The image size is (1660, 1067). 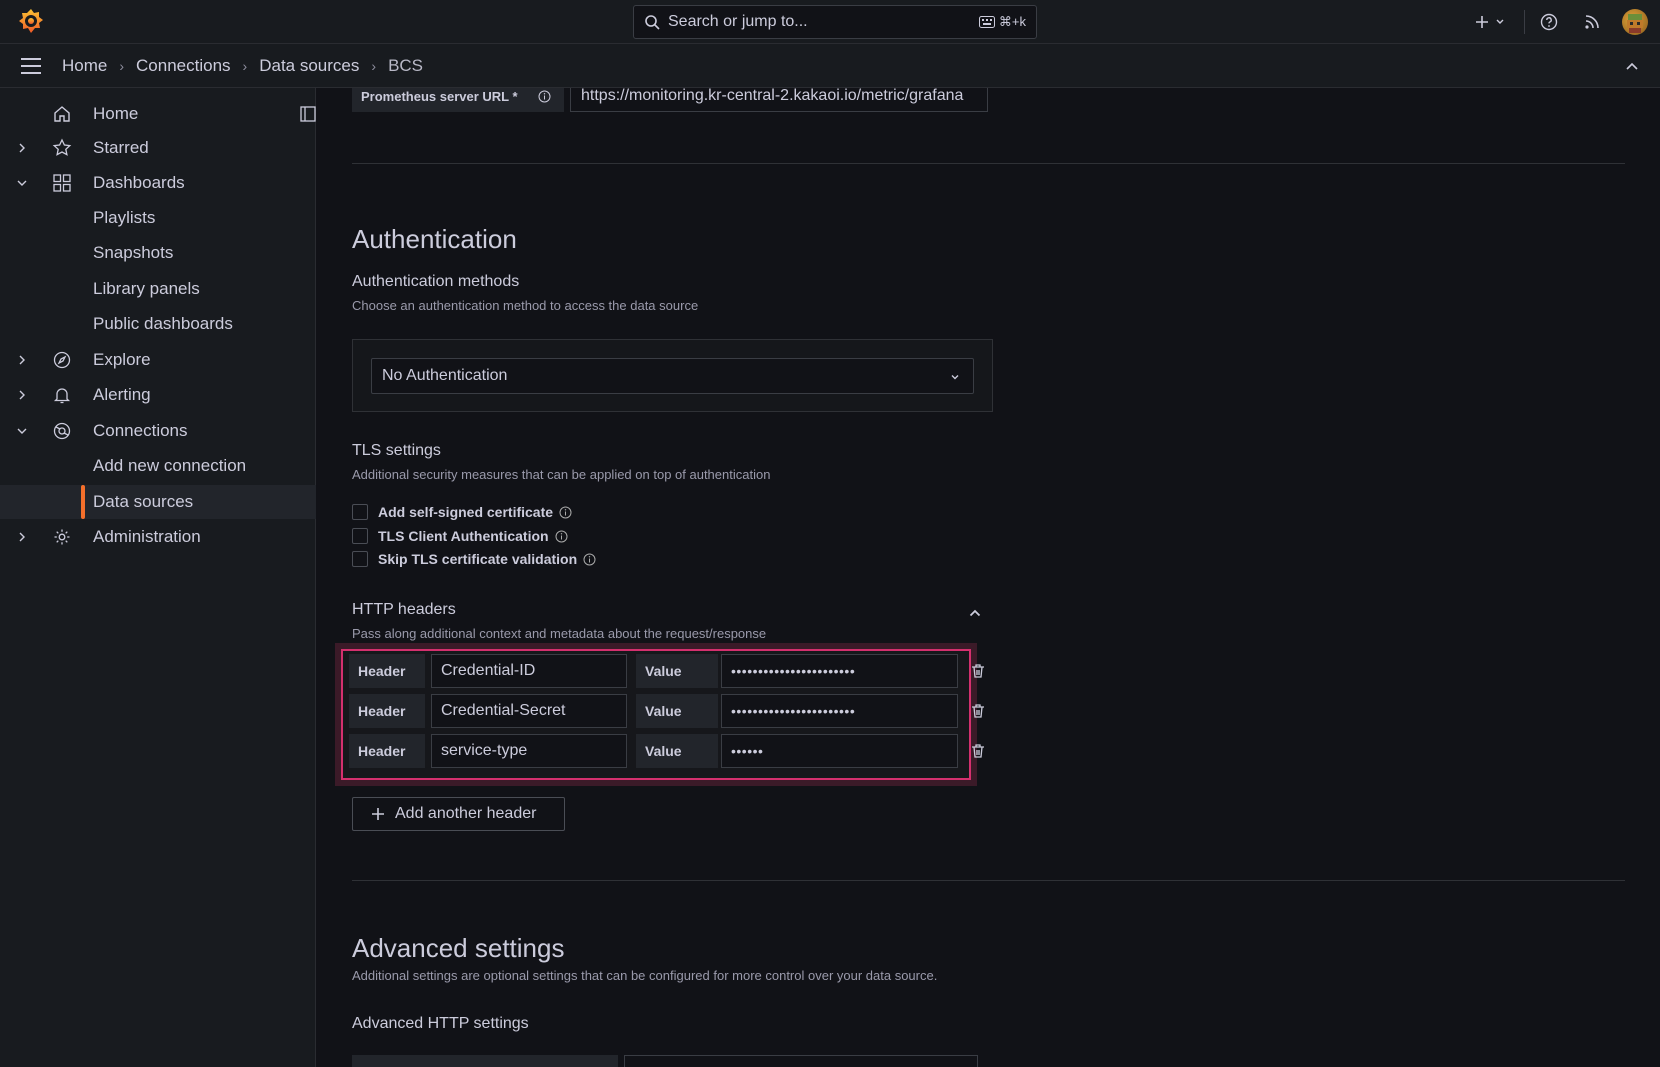 What do you see at coordinates (440, 1023) in the screenshot?
I see `advanced-http-title: Advanced HTTP settings` at bounding box center [440, 1023].